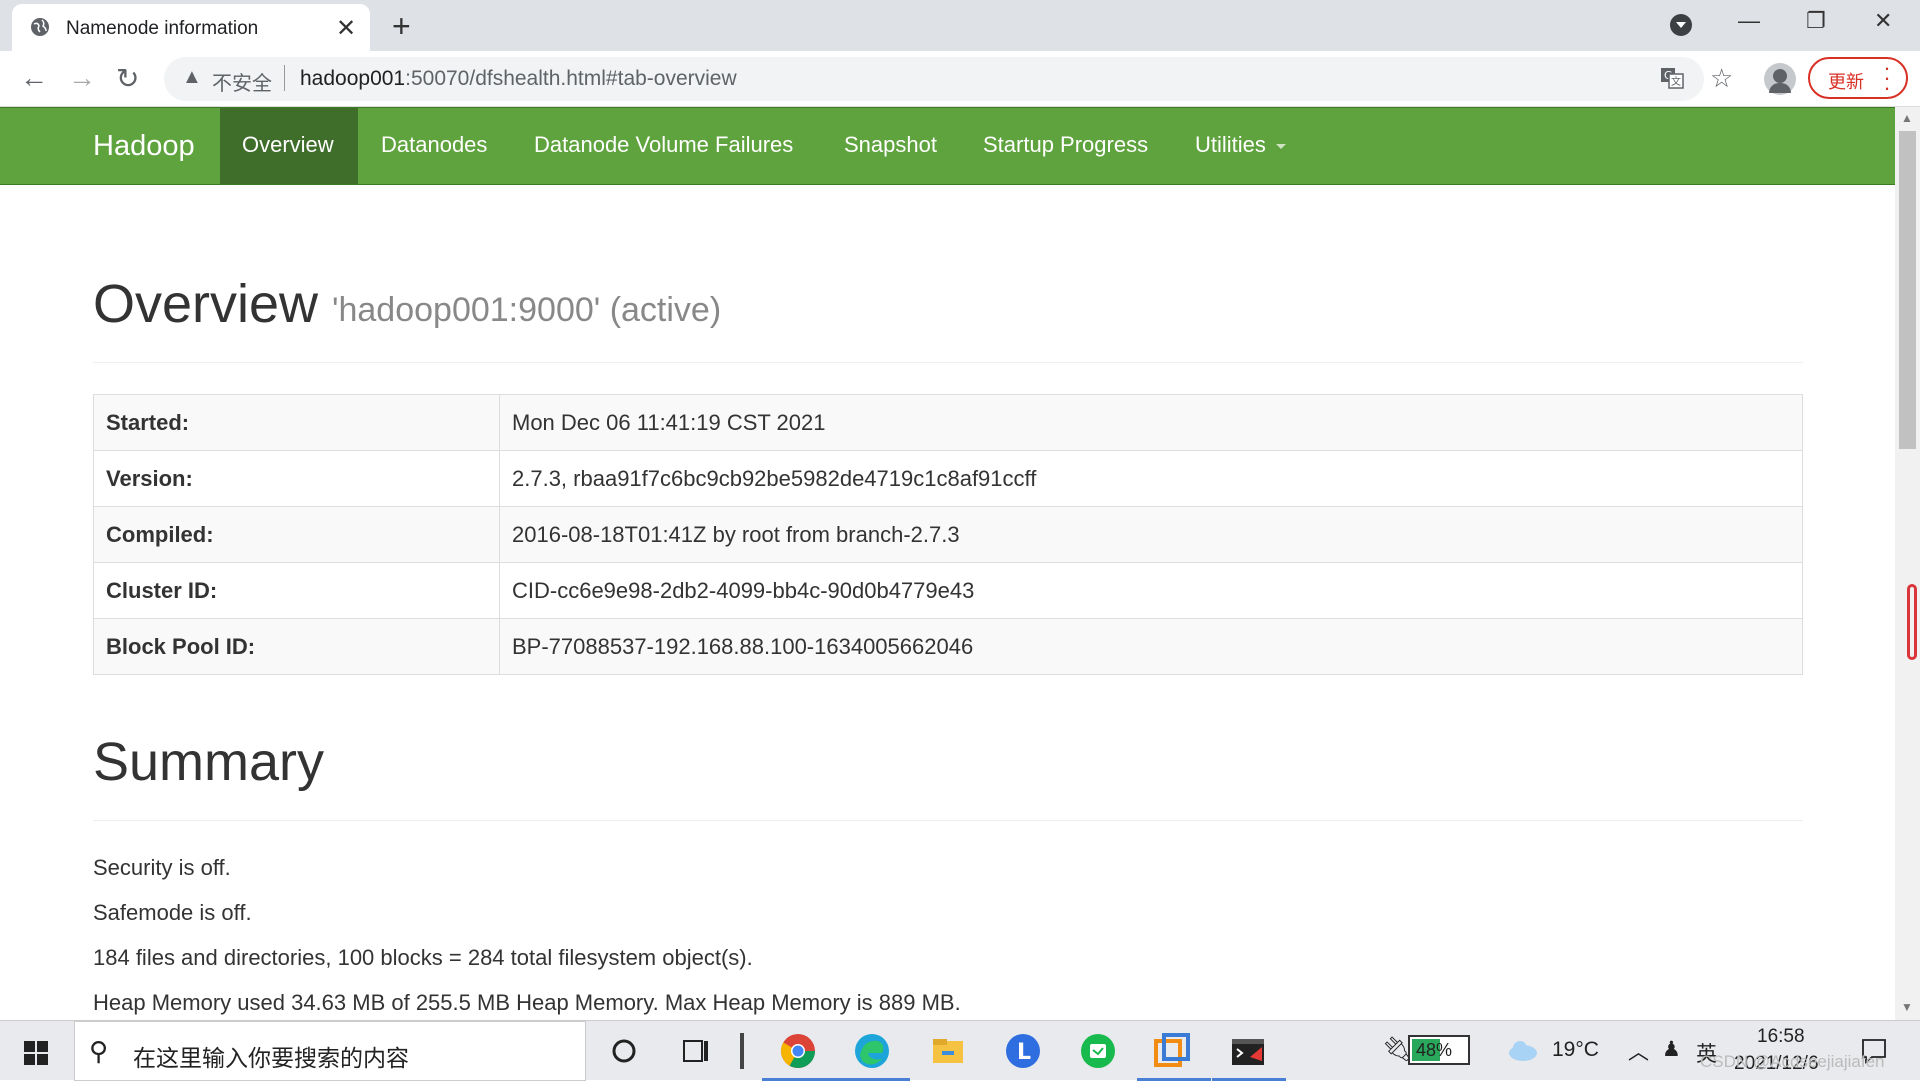 This screenshot has height=1081, width=1920. Describe the element at coordinates (1846, 82) in the screenshot. I see `update-label: 更新` at that location.